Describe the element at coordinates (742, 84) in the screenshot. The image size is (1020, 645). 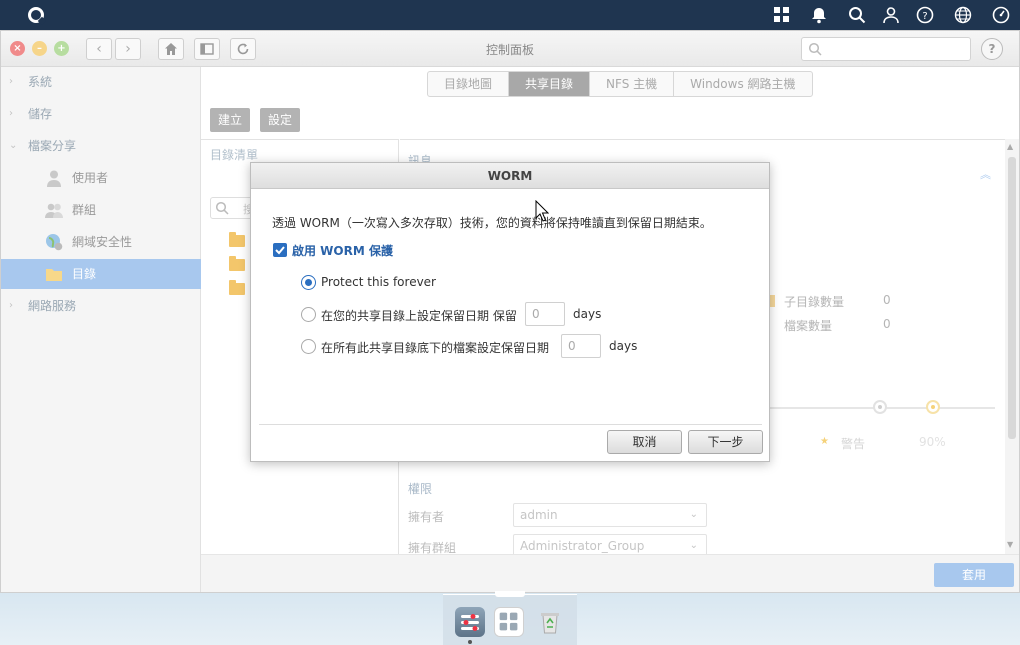
I see `tab-windows-network-host: Windows 網路主機` at that location.